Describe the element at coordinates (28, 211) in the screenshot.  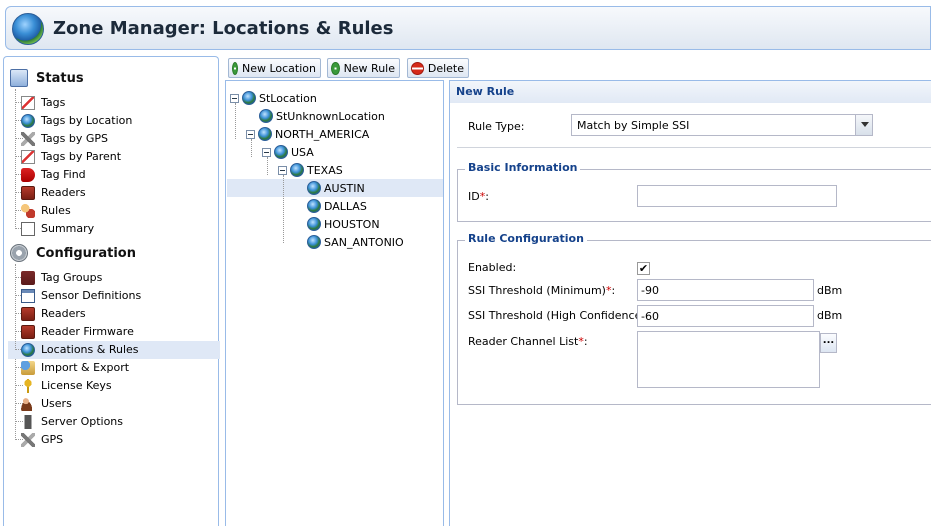
I see `rules-icon` at that location.